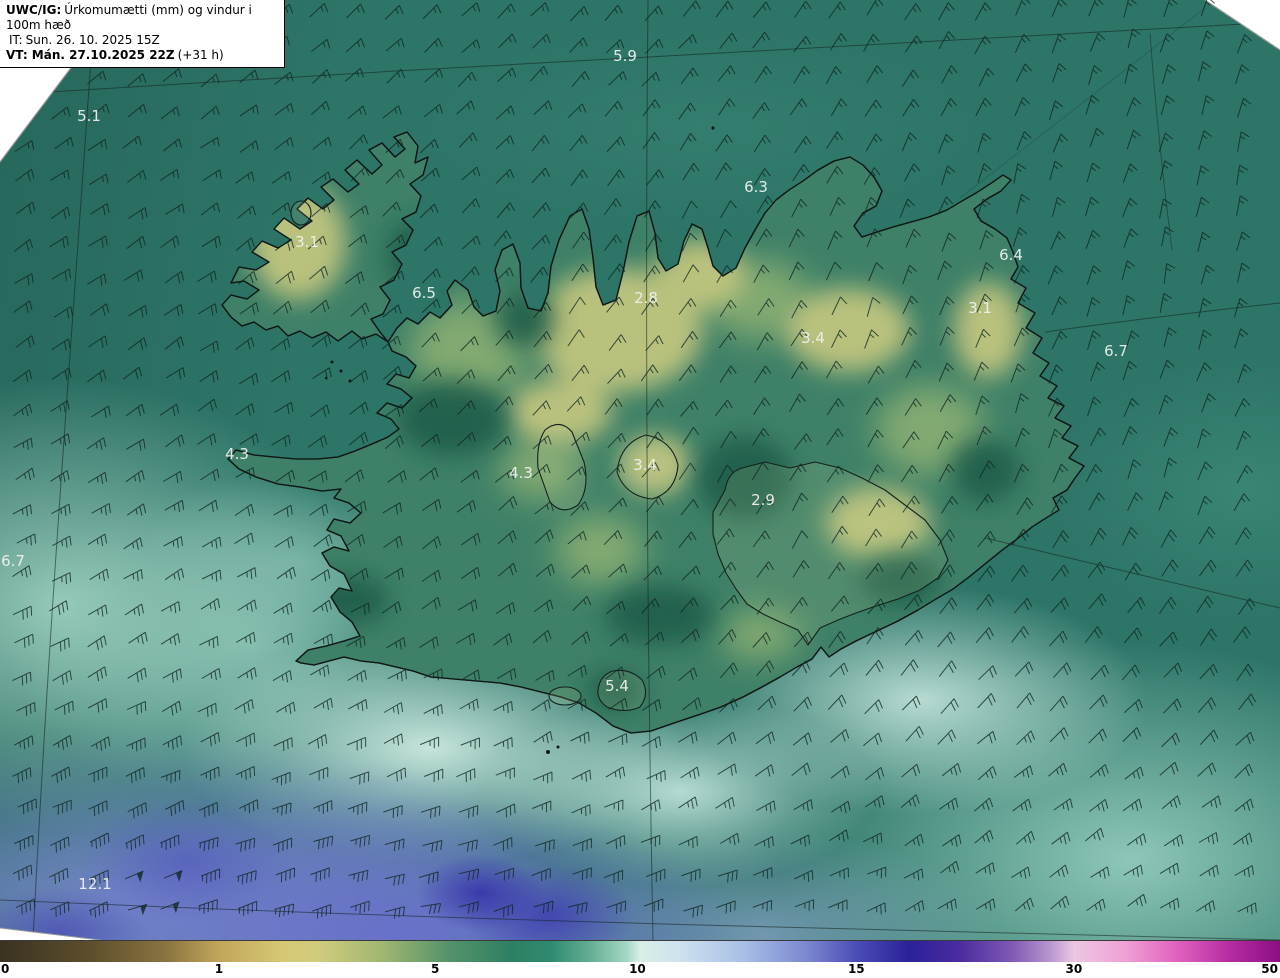  Describe the element at coordinates (625, 56) in the screenshot. I see `contour-value-label: 5.9` at that location.